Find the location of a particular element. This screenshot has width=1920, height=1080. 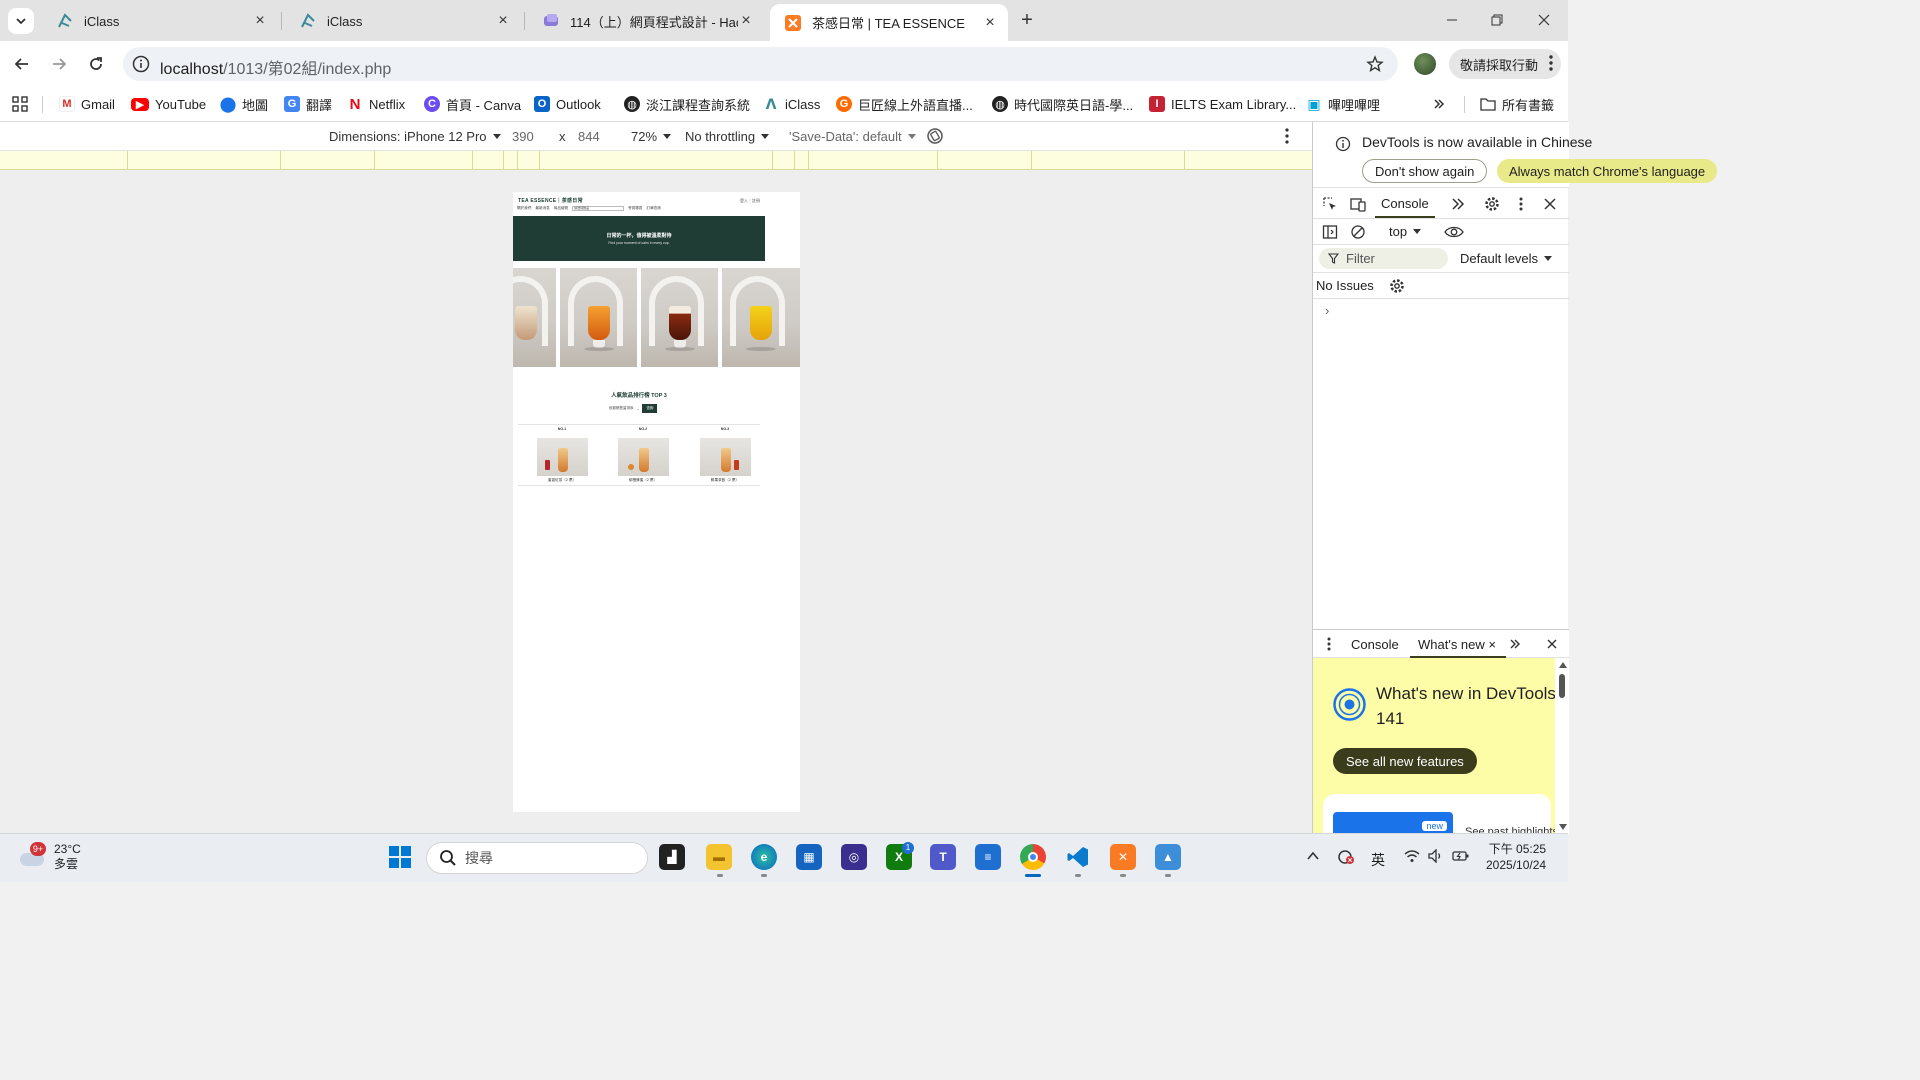

site-logo: TEA ESSENCE｜茶感日常 is located at coordinates (550, 200).